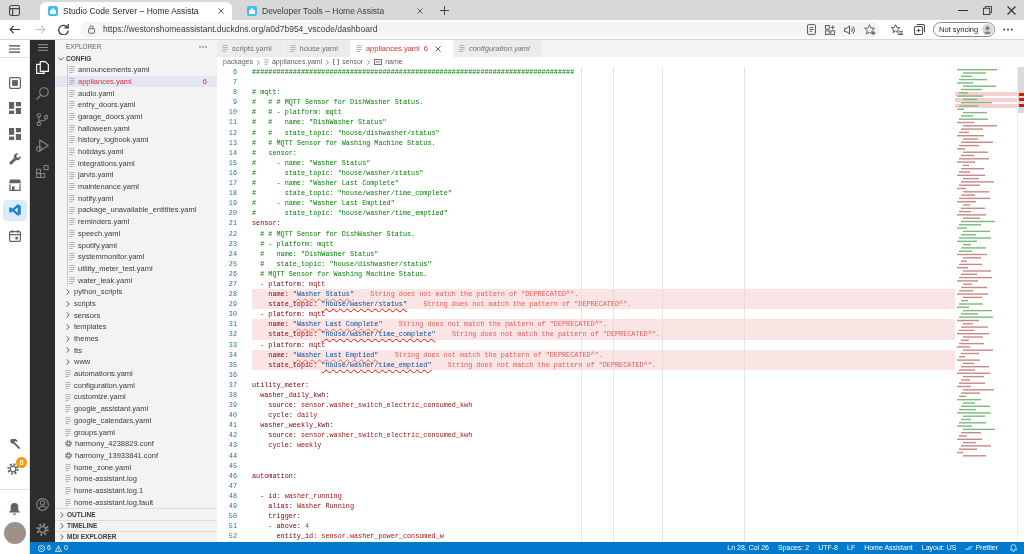 This screenshot has height=554, width=1024. I want to click on browser-tab: Studio Code Server – Home Assista, so click(136, 11).